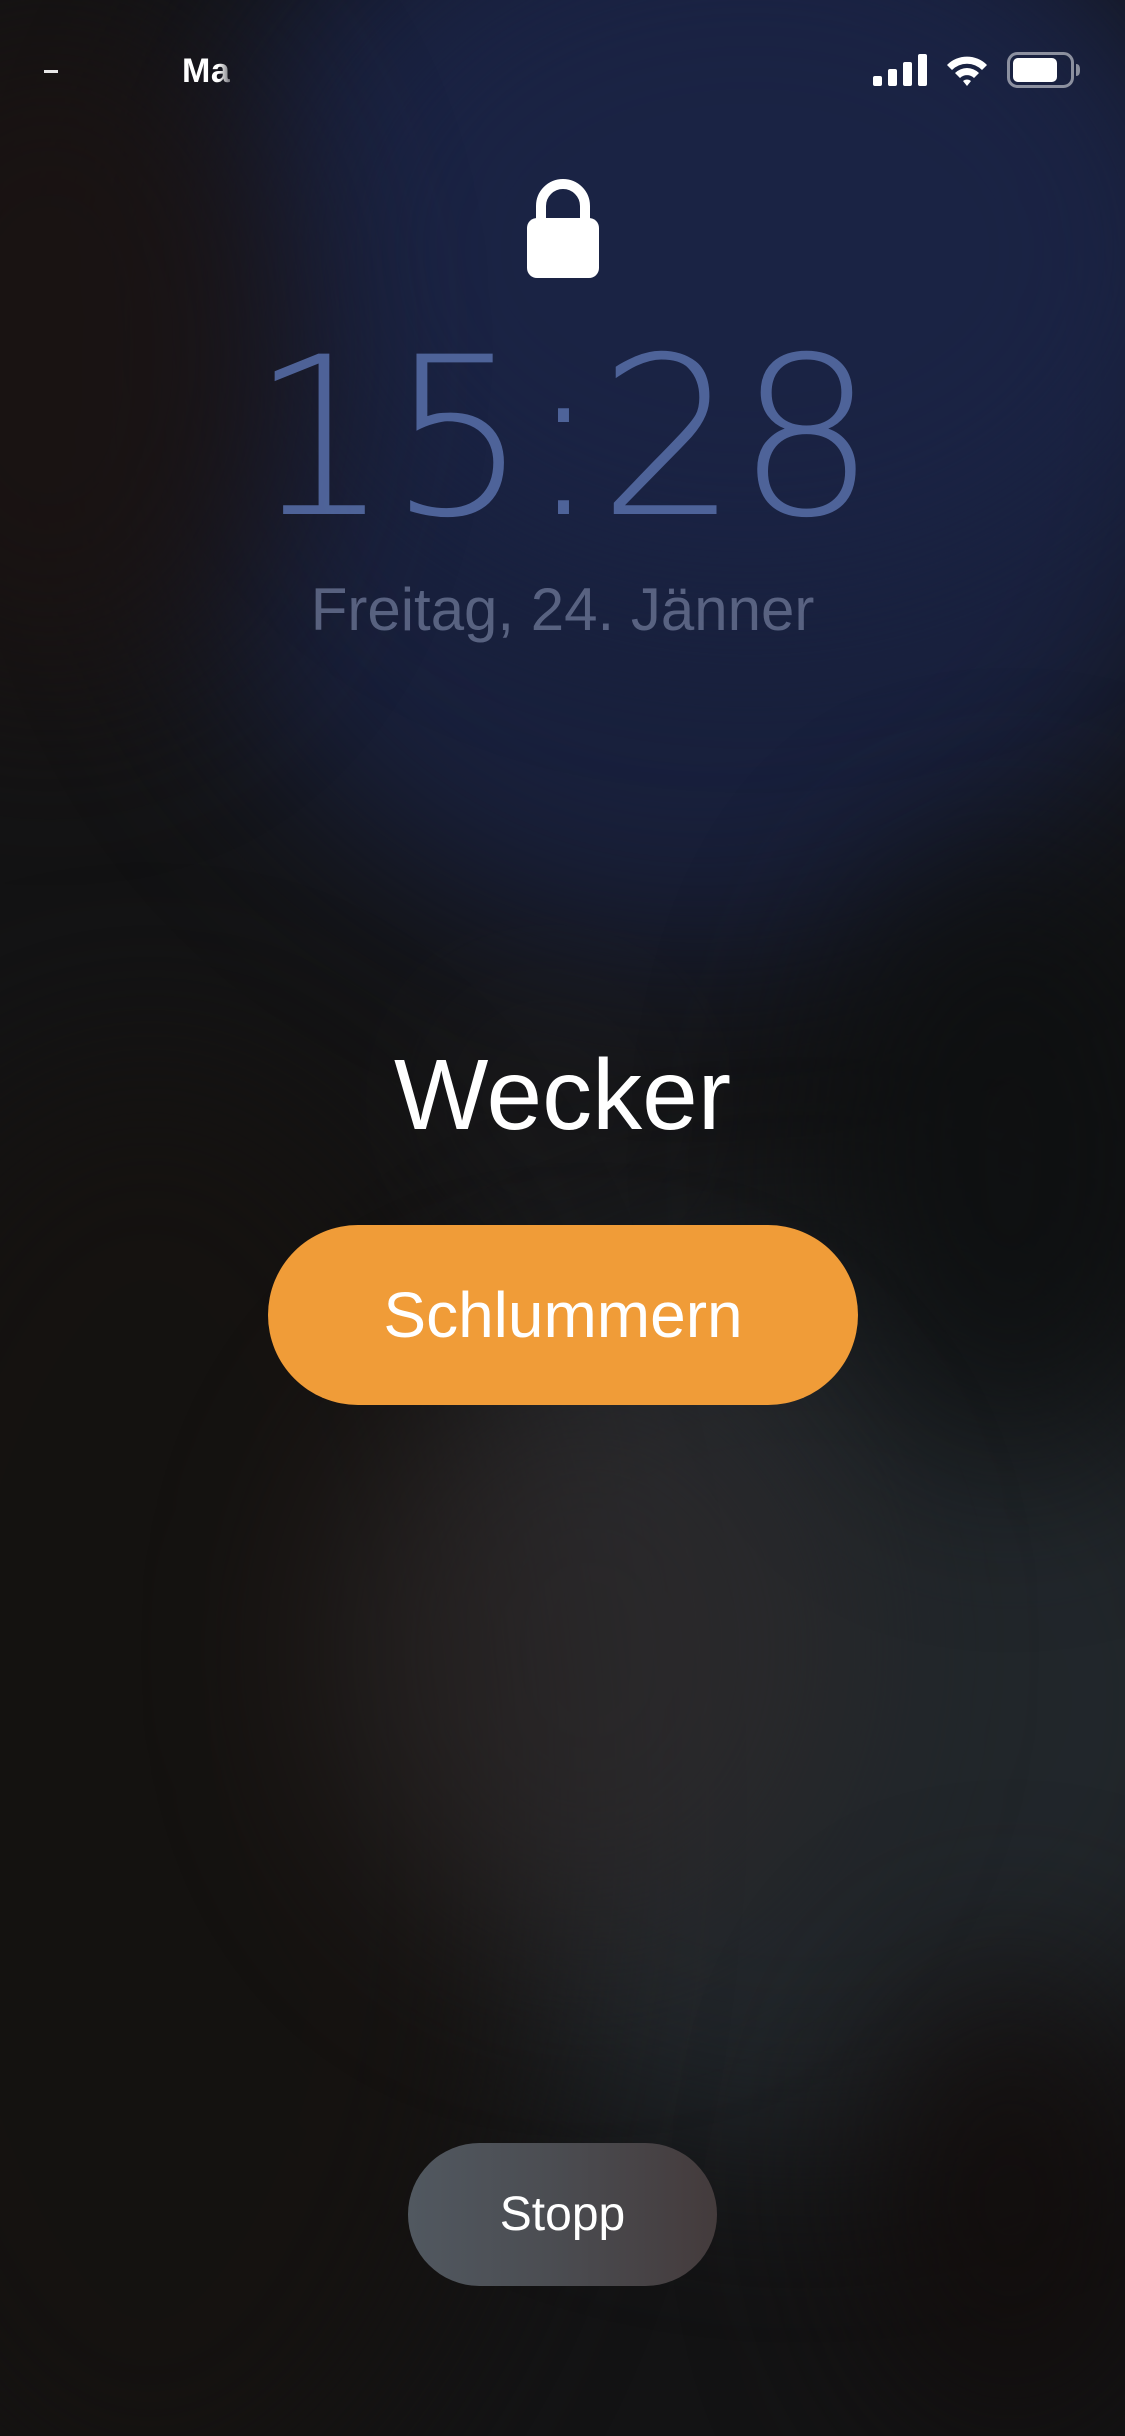  What do you see at coordinates (1043, 70) in the screenshot?
I see `battery-icon` at bounding box center [1043, 70].